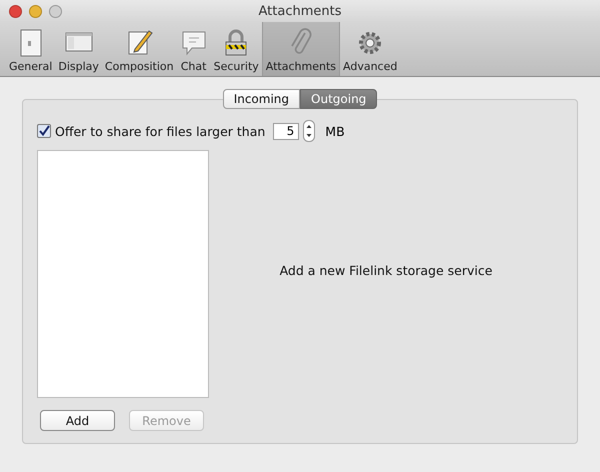 The width and height of the screenshot is (600, 472). I want to click on window-title: Attachments, so click(300, 11).